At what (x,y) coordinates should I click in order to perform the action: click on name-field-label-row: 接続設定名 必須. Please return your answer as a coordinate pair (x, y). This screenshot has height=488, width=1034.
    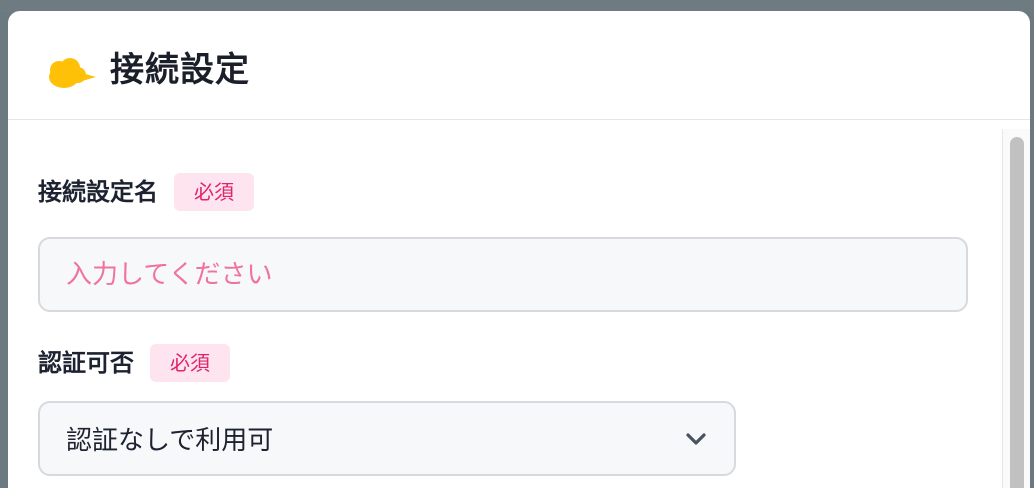
    Looking at the image, I should click on (146, 192).